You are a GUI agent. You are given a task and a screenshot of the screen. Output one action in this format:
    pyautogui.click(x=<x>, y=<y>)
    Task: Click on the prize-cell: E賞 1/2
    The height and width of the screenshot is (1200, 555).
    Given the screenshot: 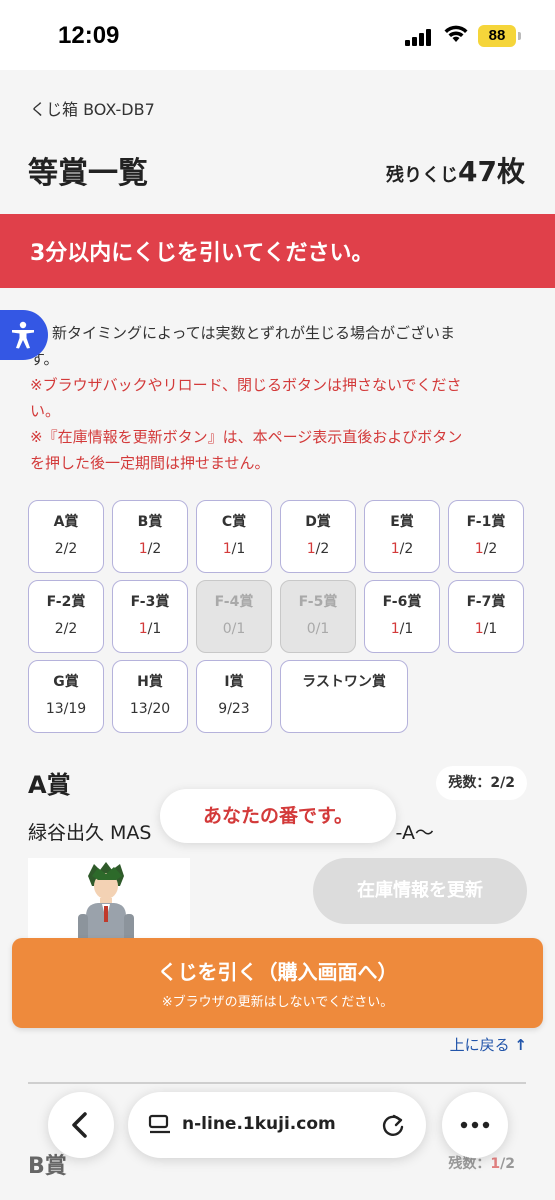 What is the action you would take?
    pyautogui.click(x=402, y=536)
    